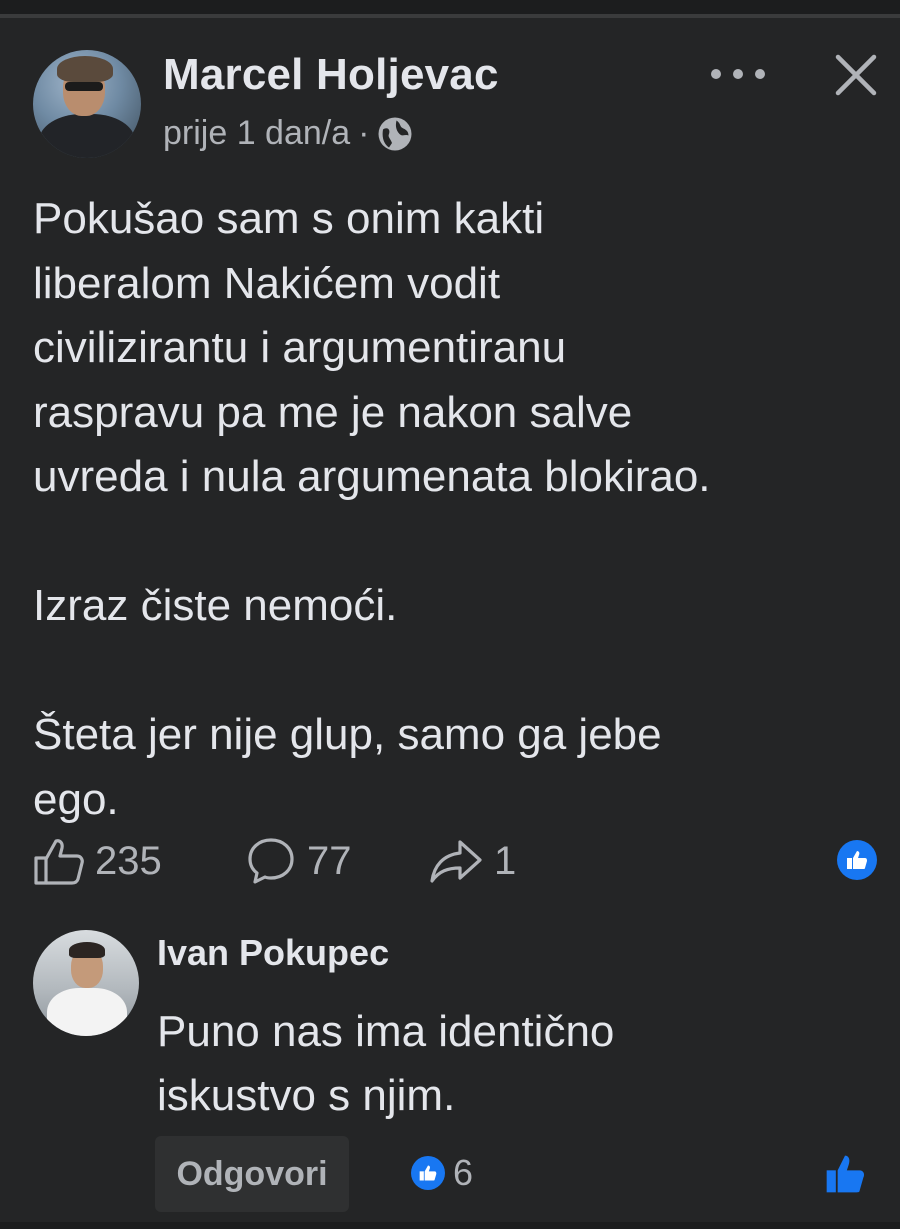 Image resolution: width=900 pixels, height=1229 pixels. What do you see at coordinates (395, 134) in the screenshot?
I see `globe-icon` at bounding box center [395, 134].